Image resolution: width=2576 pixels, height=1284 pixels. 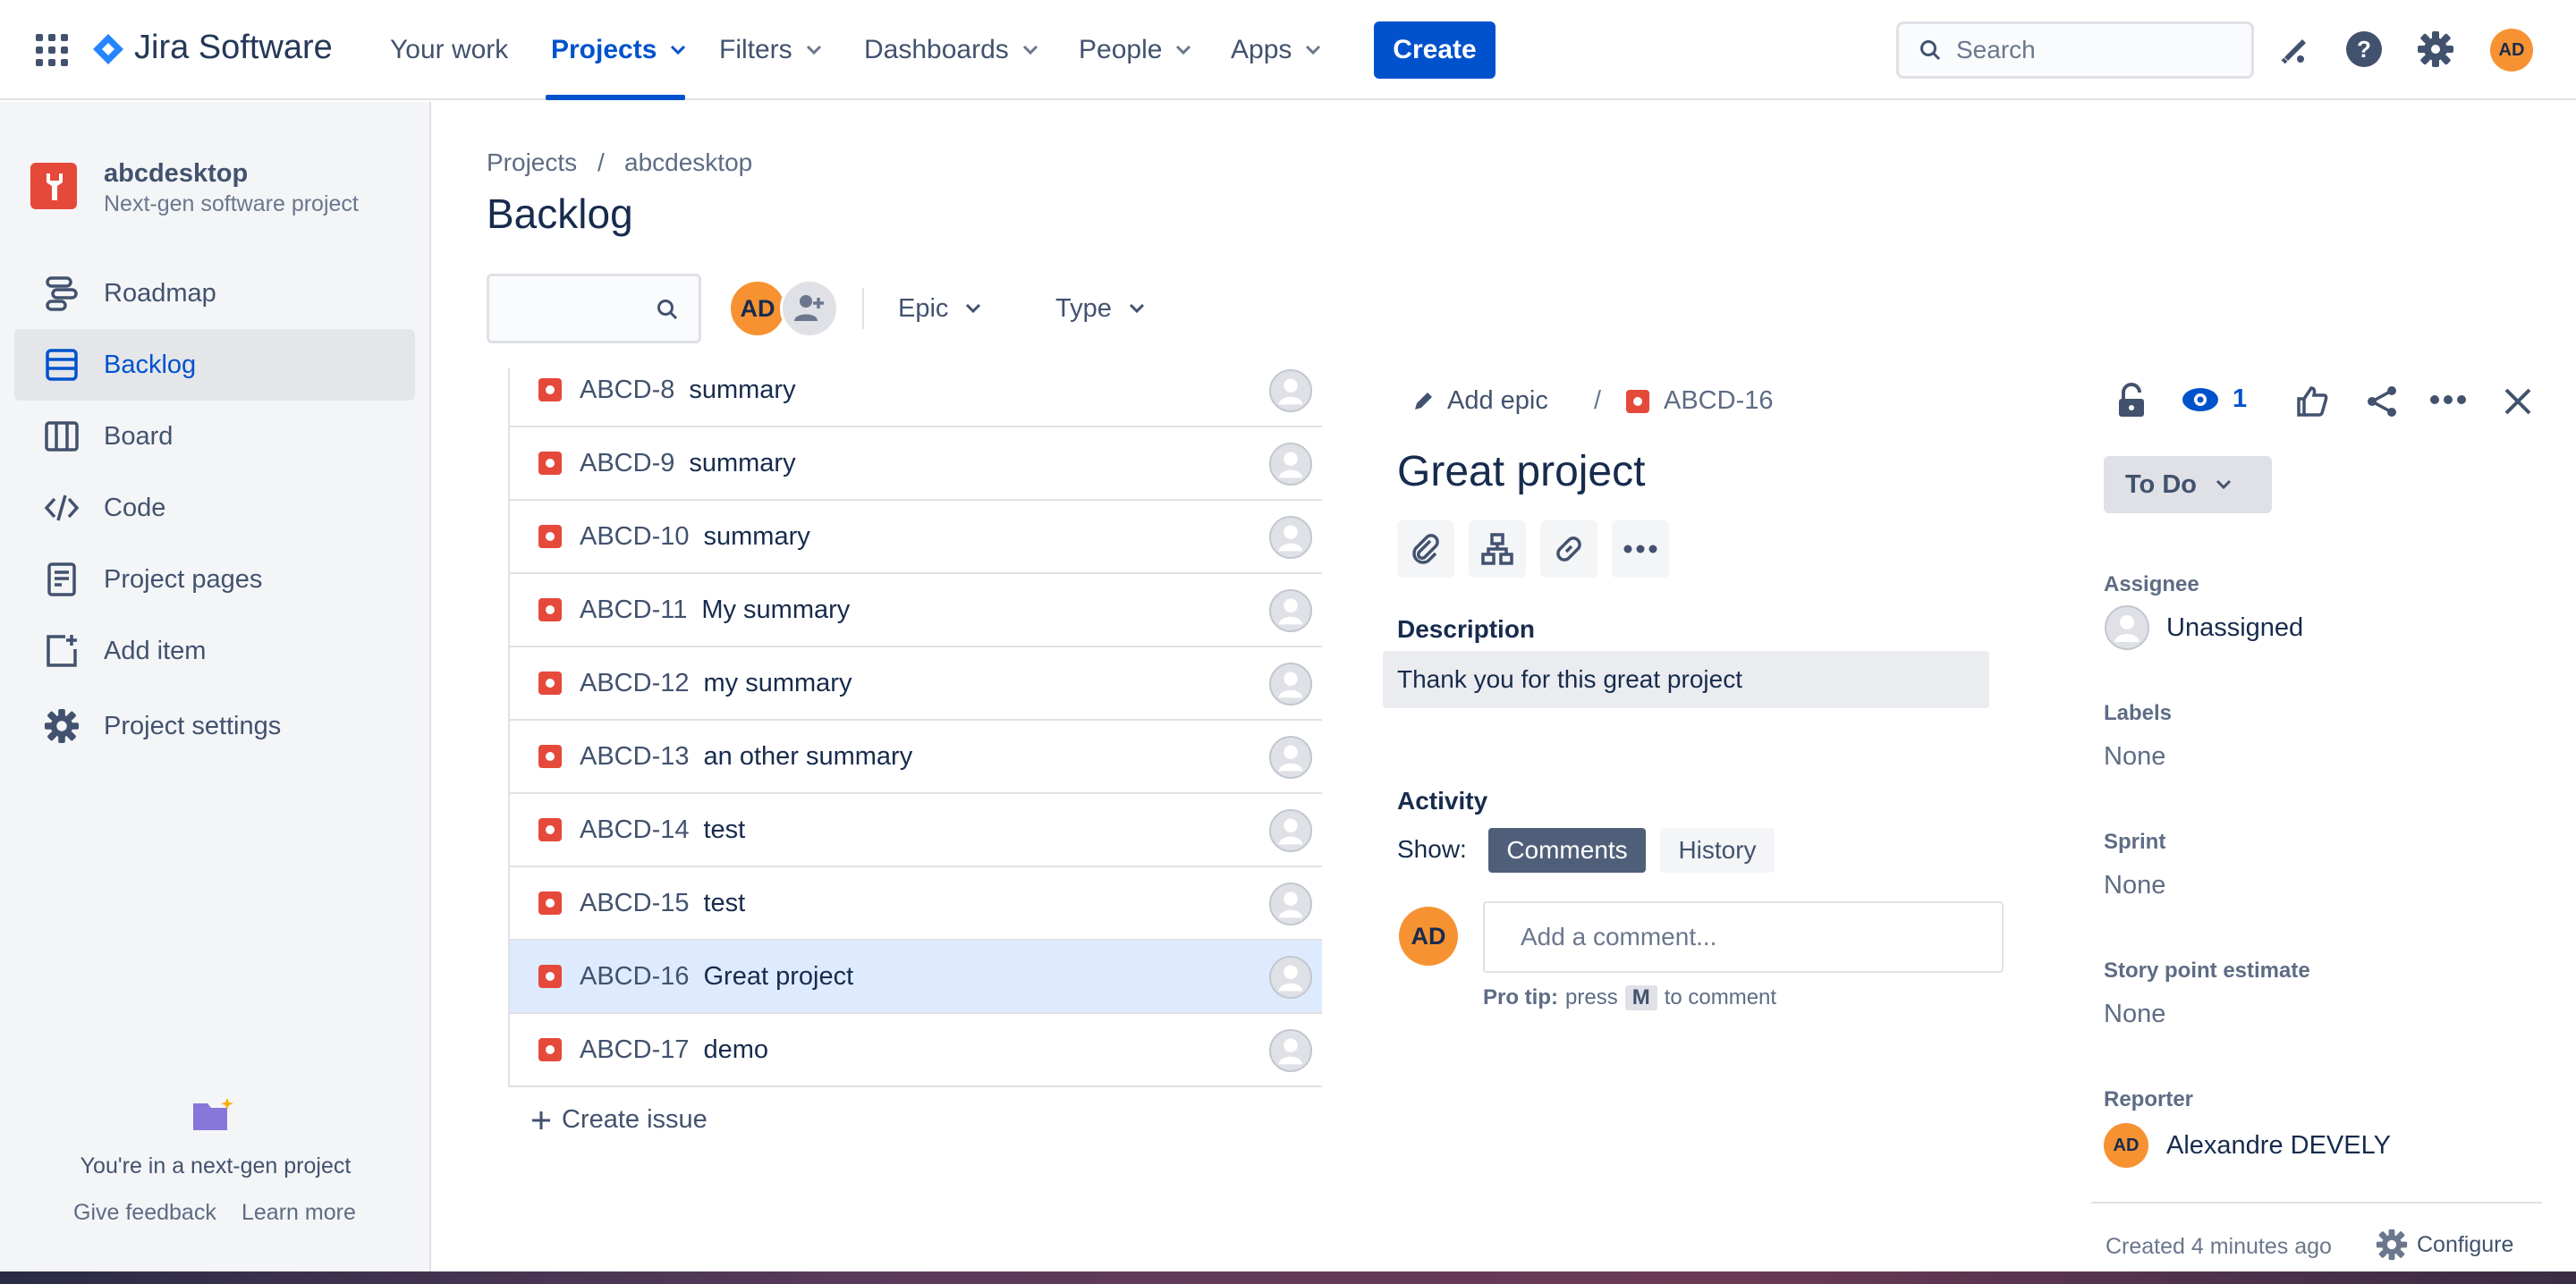 I want to click on sprint-field: None, so click(x=2134, y=886).